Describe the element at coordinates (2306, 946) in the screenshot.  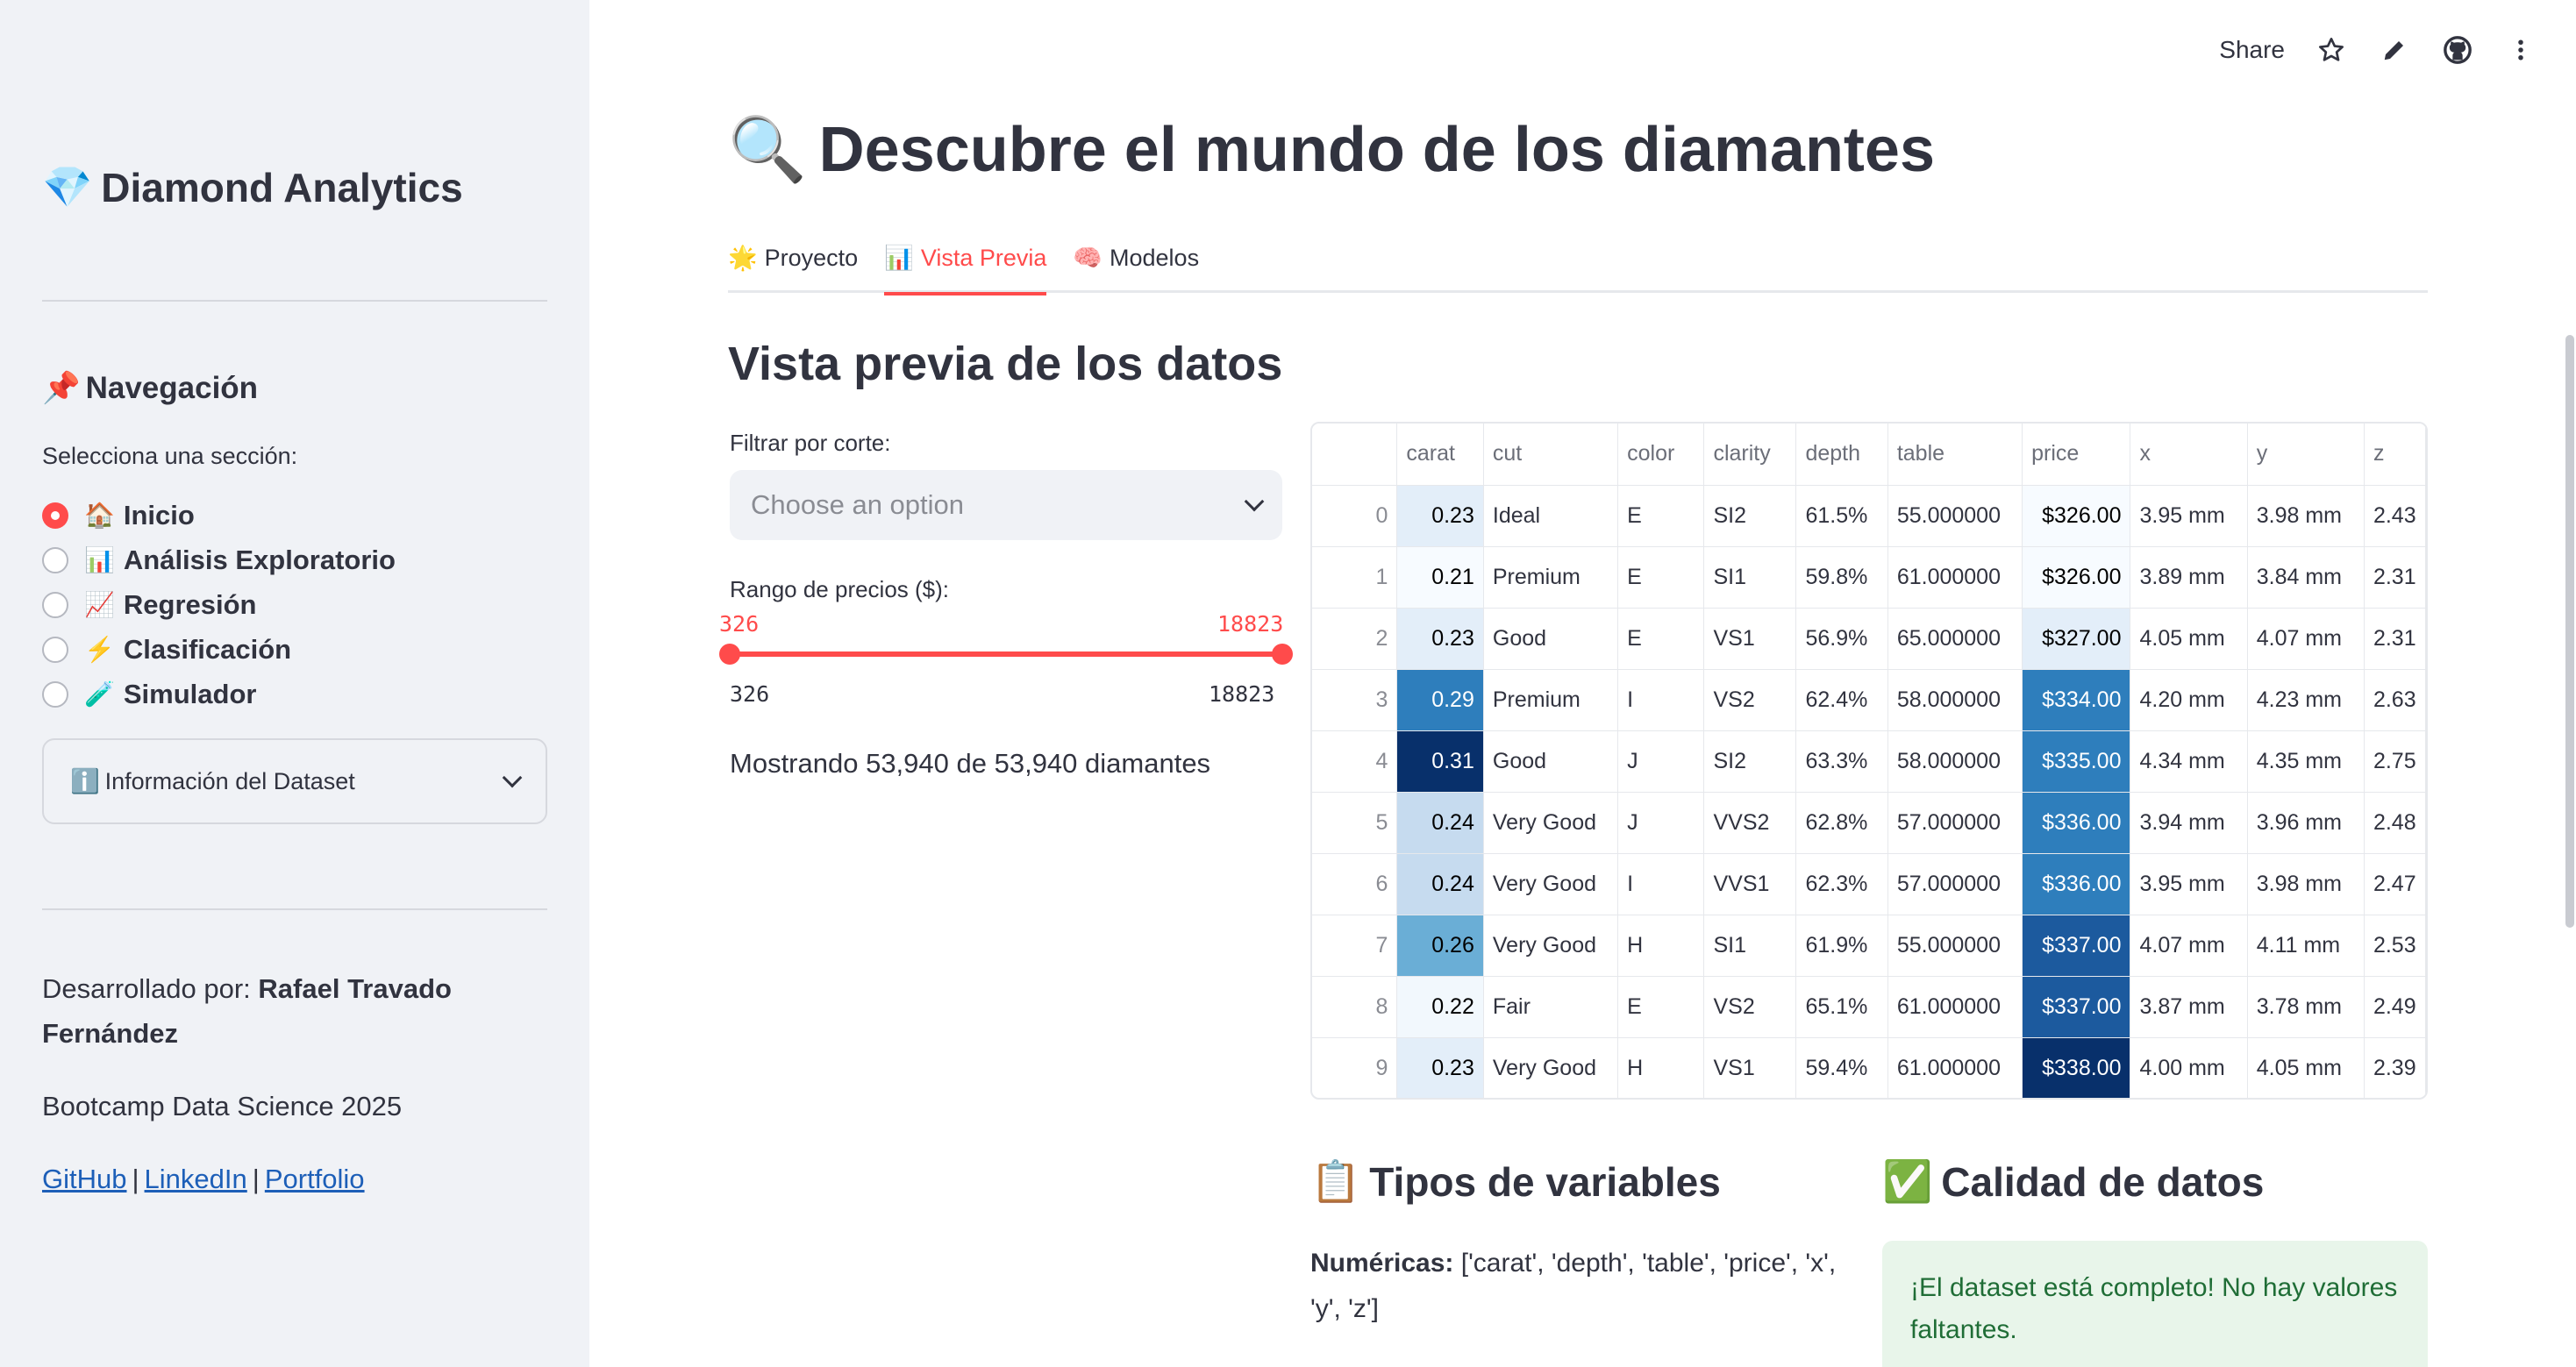
I see `table-cell: 4.11 mm` at that location.